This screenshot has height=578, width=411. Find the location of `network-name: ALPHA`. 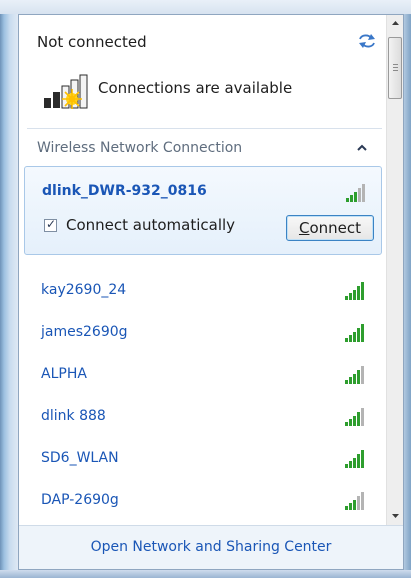

network-name: ALPHA is located at coordinates (64, 374).